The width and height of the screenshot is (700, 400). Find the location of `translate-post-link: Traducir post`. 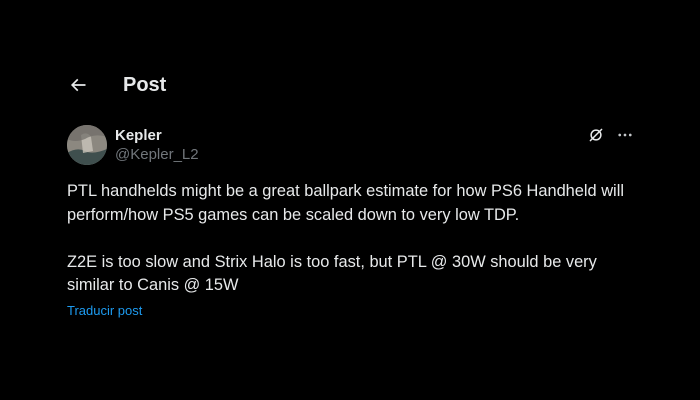

translate-post-link: Traducir post is located at coordinates (104, 310).